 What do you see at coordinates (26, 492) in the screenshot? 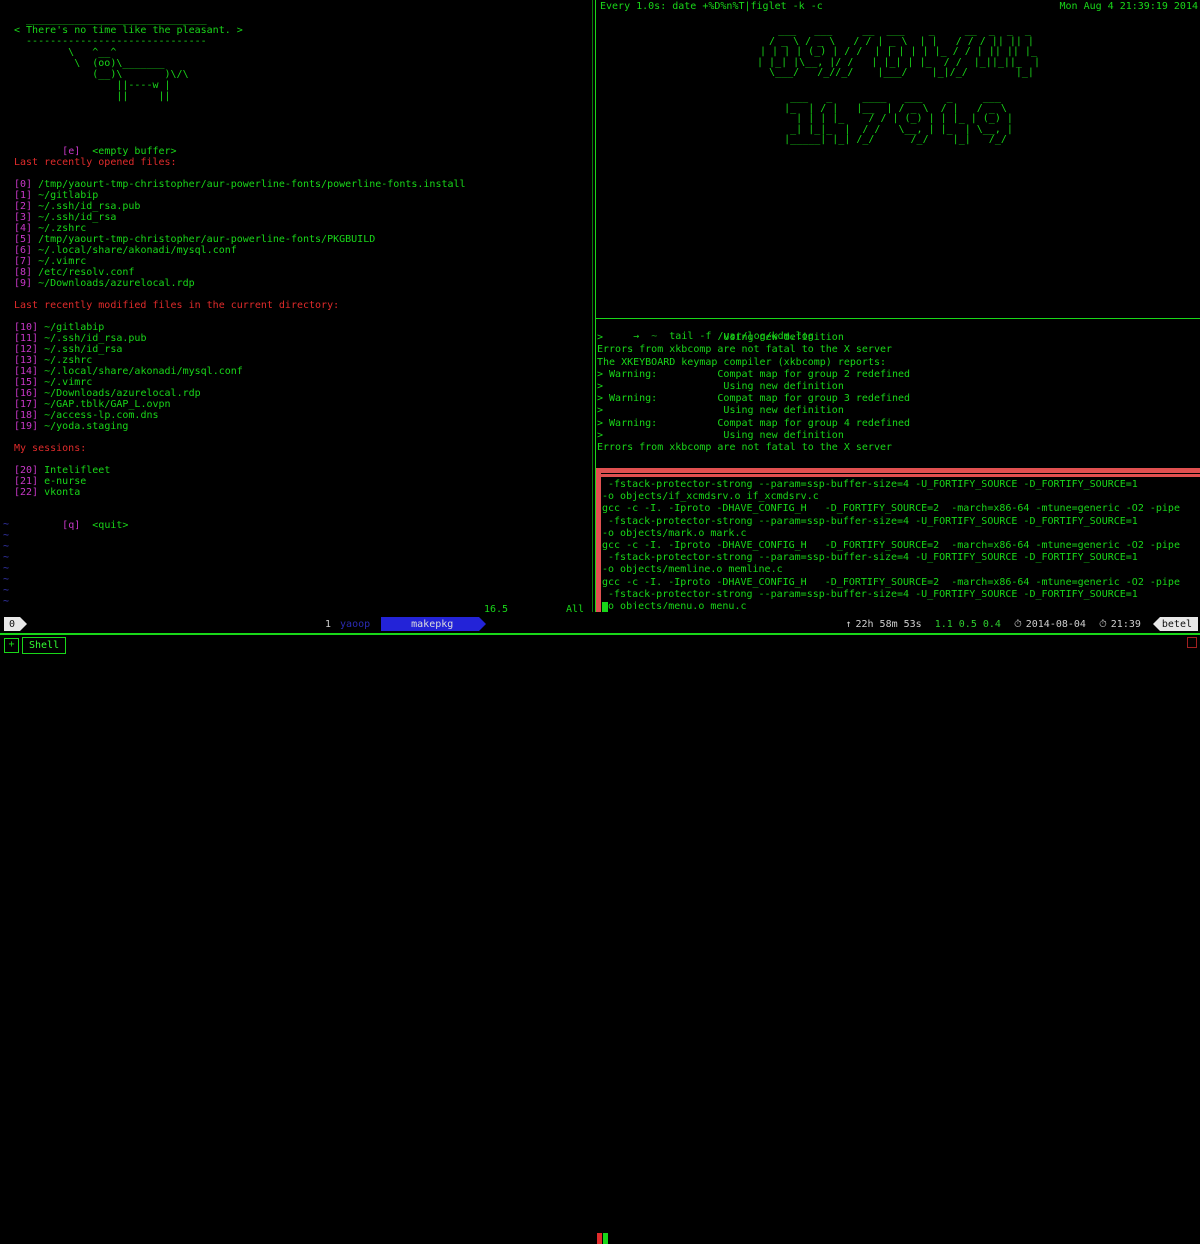
I see `startify-index: [22]` at bounding box center [26, 492].